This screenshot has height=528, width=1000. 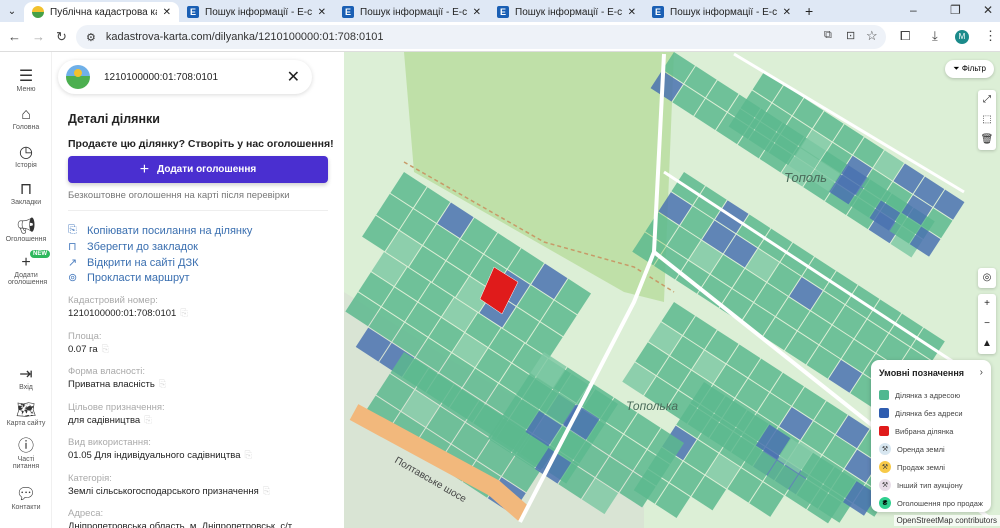 What do you see at coordinates (26, 152) in the screenshot?
I see `clock-icon: ◷` at bounding box center [26, 152].